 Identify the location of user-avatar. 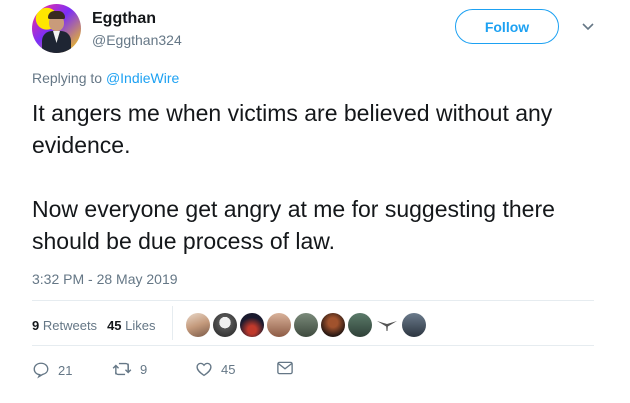
(56, 28).